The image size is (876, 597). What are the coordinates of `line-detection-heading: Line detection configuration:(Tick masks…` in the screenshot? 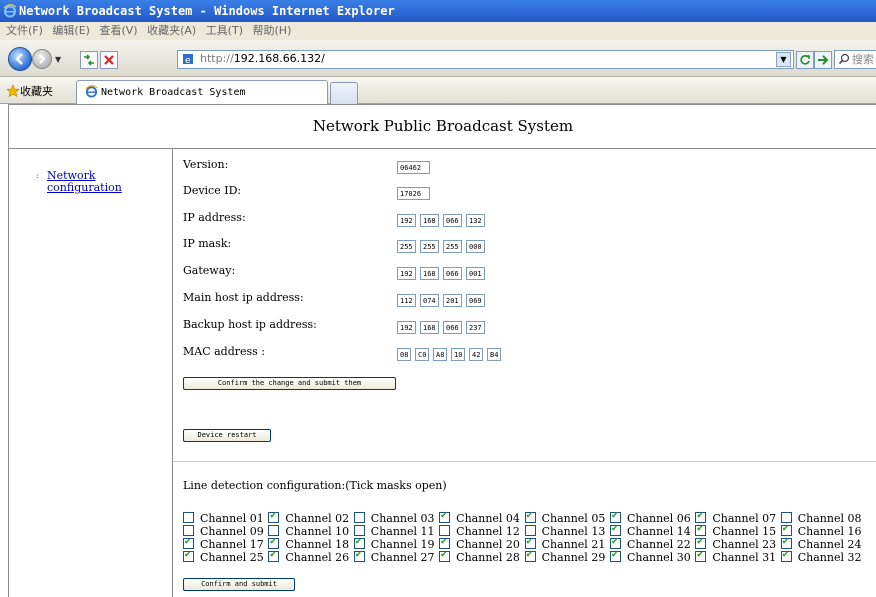 It's located at (315, 485).